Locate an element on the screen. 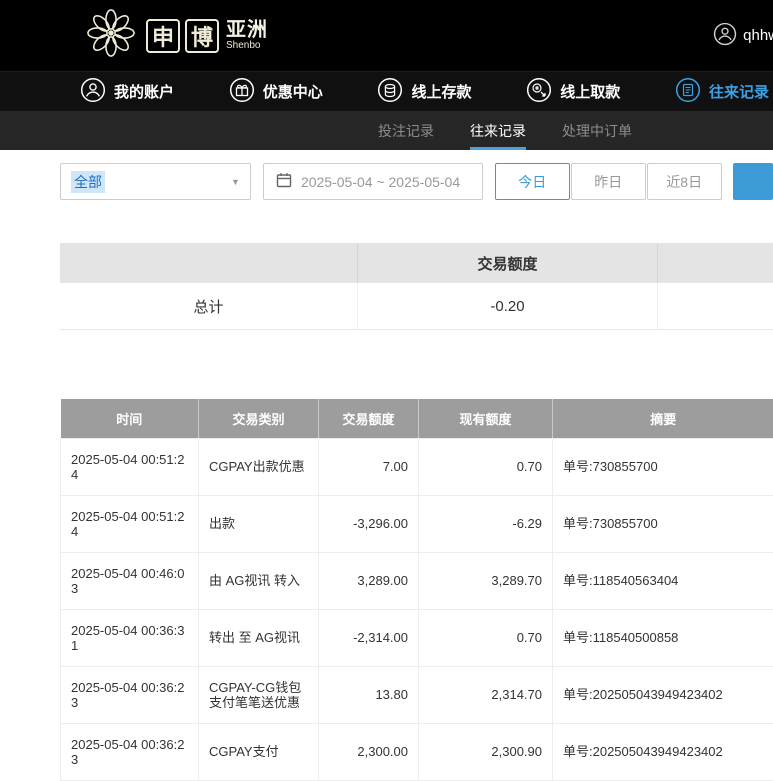 Image resolution: width=773 pixels, height=781 pixels. chevron-down-icon: ▼ is located at coordinates (235, 182).